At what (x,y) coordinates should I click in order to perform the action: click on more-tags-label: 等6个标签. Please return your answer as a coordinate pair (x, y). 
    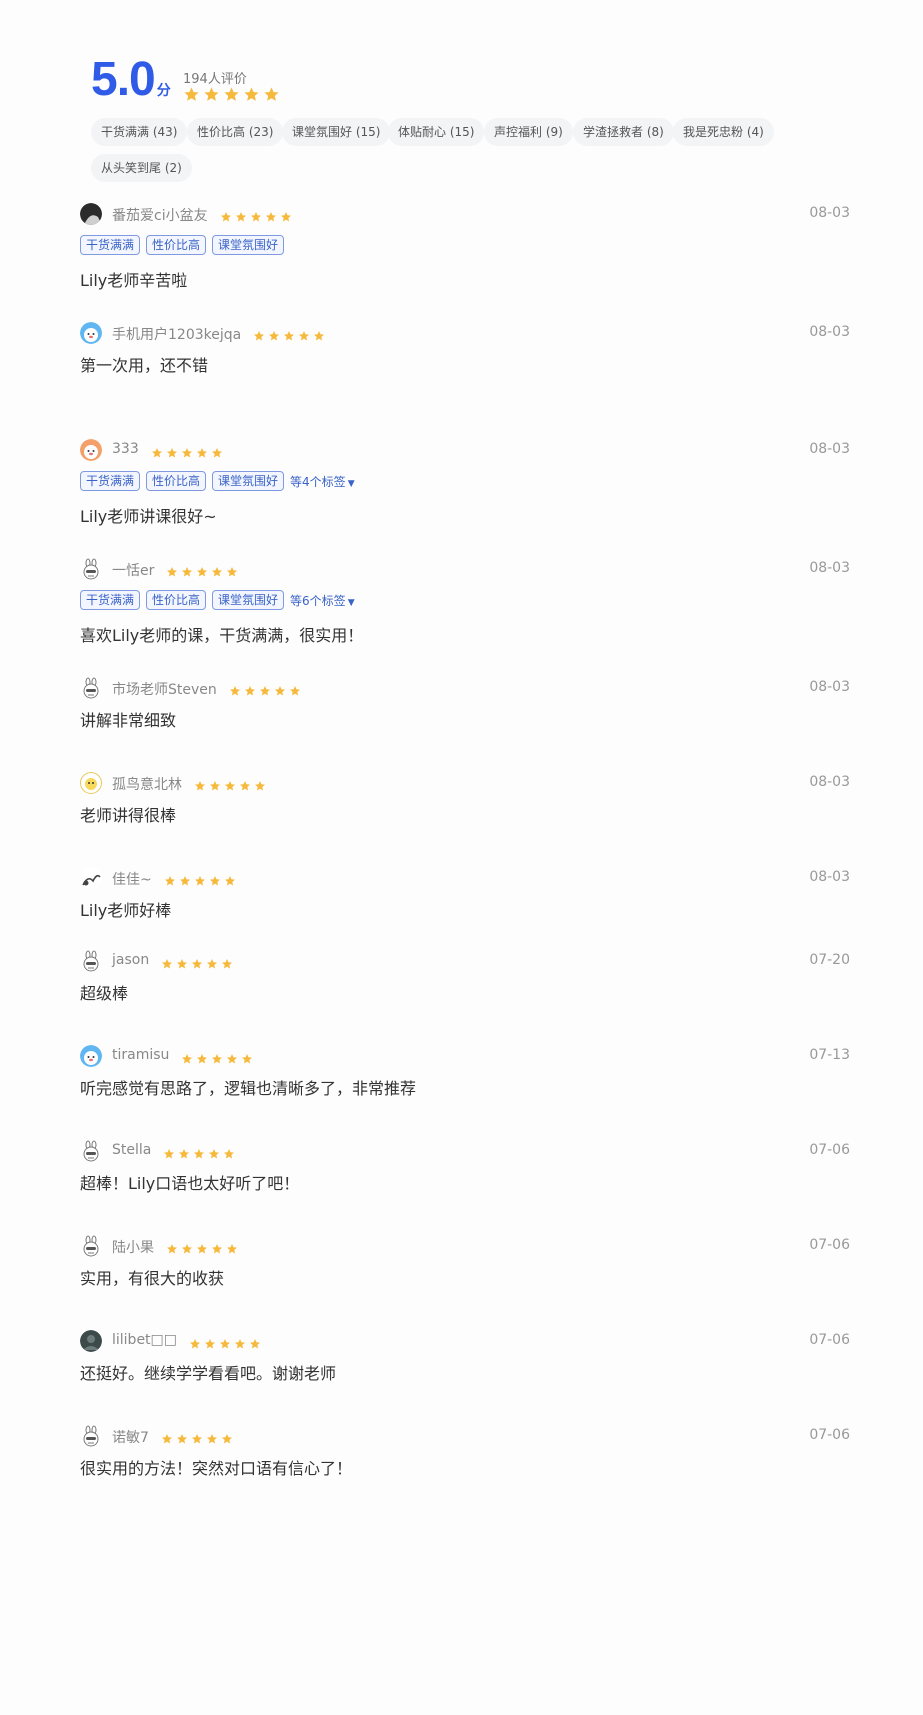
    Looking at the image, I should click on (318, 600).